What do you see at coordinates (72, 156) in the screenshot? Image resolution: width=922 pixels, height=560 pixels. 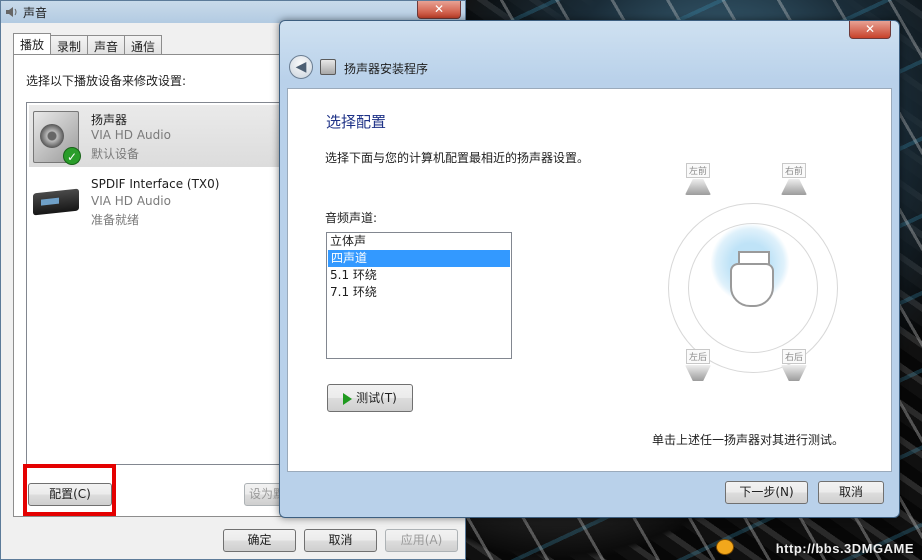 I see `default-check-icon: ✓` at bounding box center [72, 156].